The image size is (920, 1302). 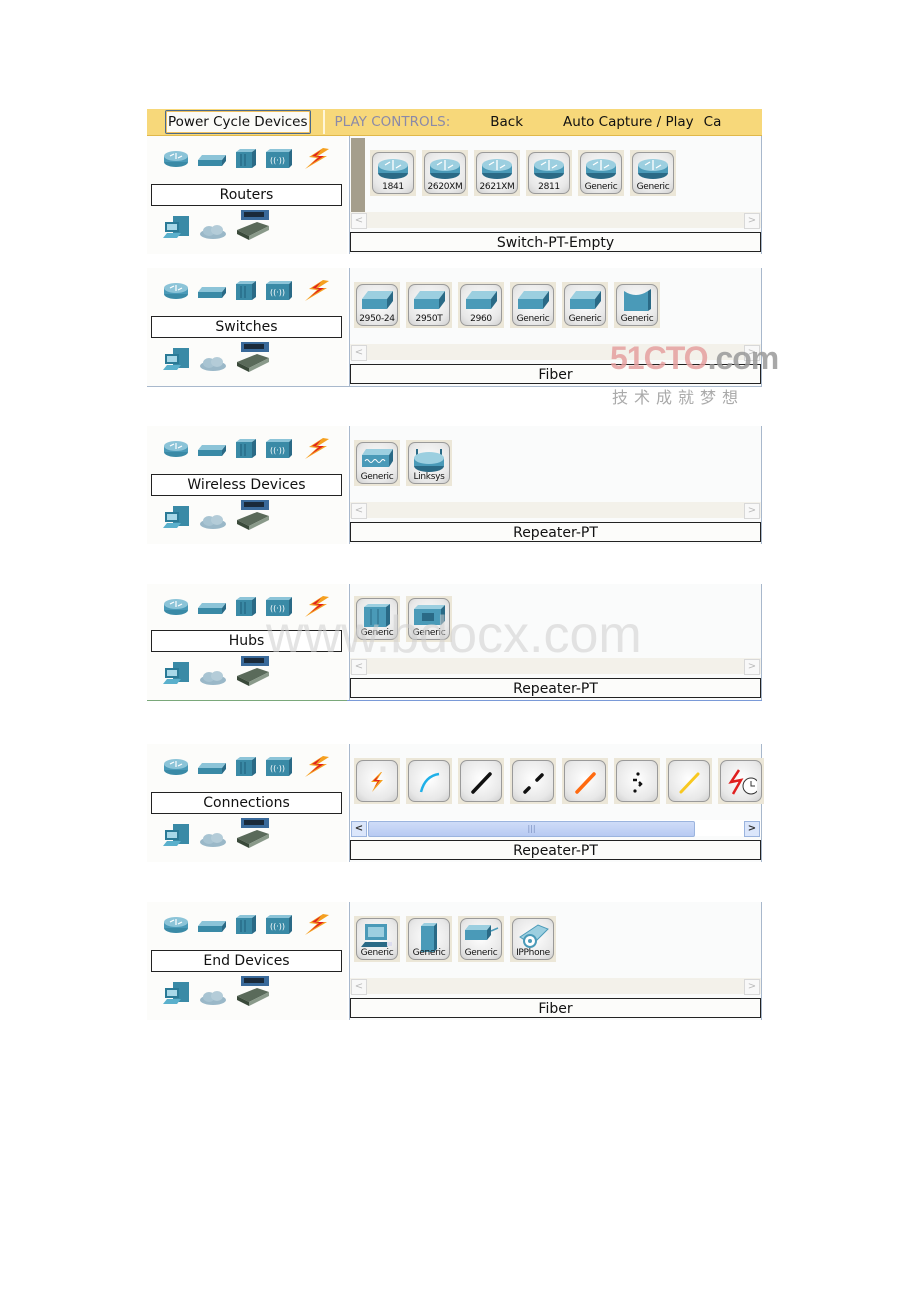 I want to click on device-model-button: 2621XM, so click(x=497, y=173).